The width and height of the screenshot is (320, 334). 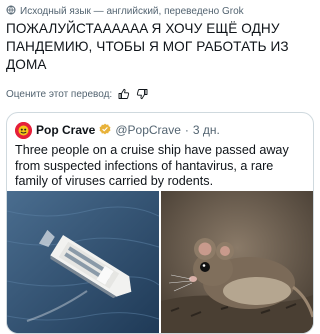 I want to click on post-time: 3 дн., so click(x=206, y=130).